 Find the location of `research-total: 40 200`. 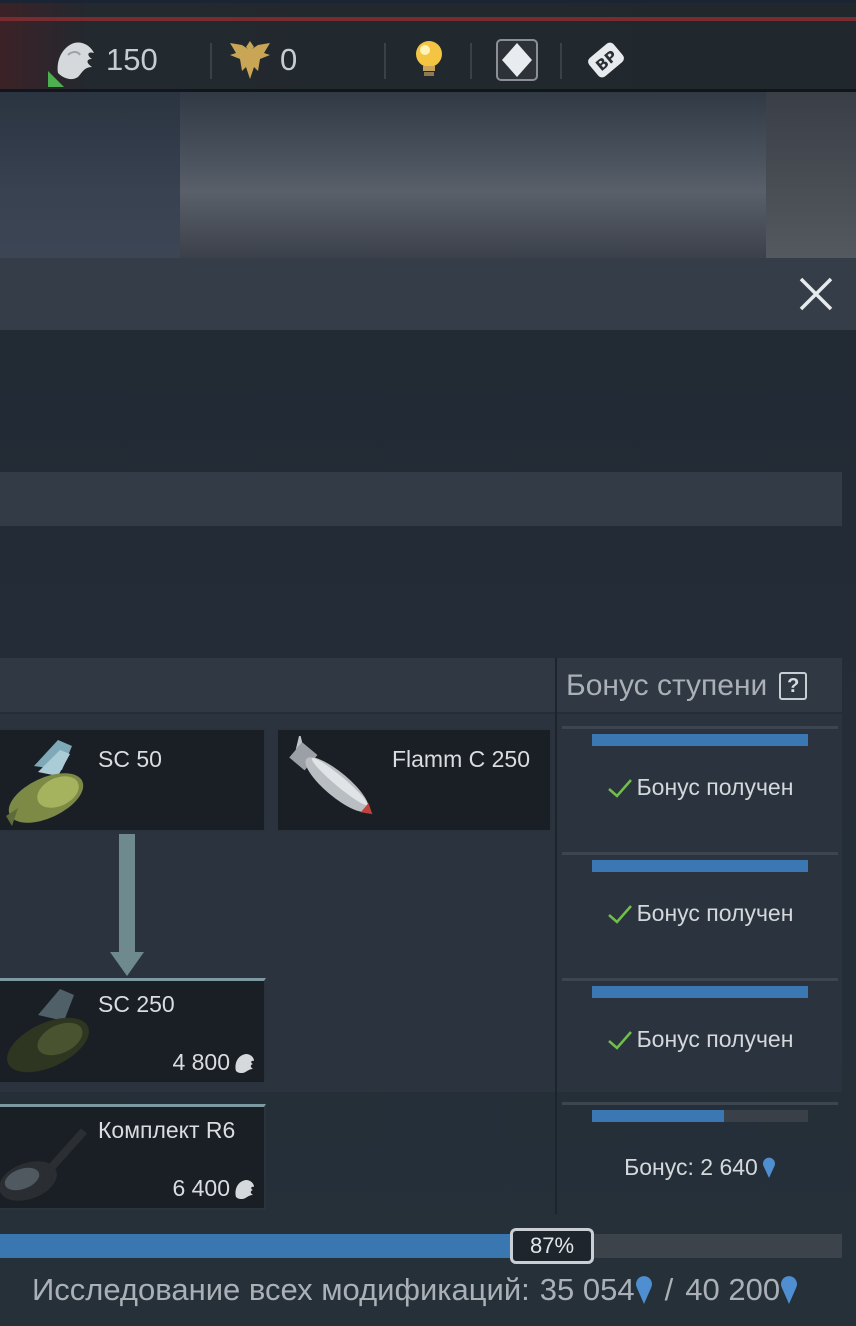

research-total: 40 200 is located at coordinates (733, 1289).